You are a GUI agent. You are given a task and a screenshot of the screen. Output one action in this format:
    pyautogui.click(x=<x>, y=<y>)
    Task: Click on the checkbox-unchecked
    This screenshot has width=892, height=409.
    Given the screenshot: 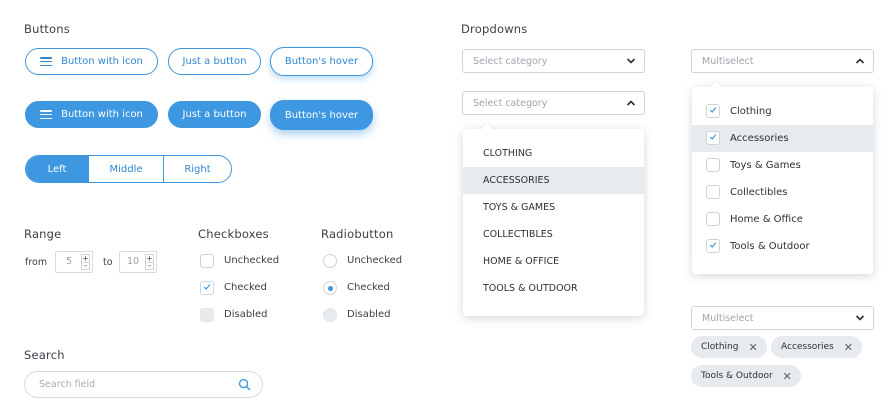 What is the action you would take?
    pyautogui.click(x=207, y=261)
    